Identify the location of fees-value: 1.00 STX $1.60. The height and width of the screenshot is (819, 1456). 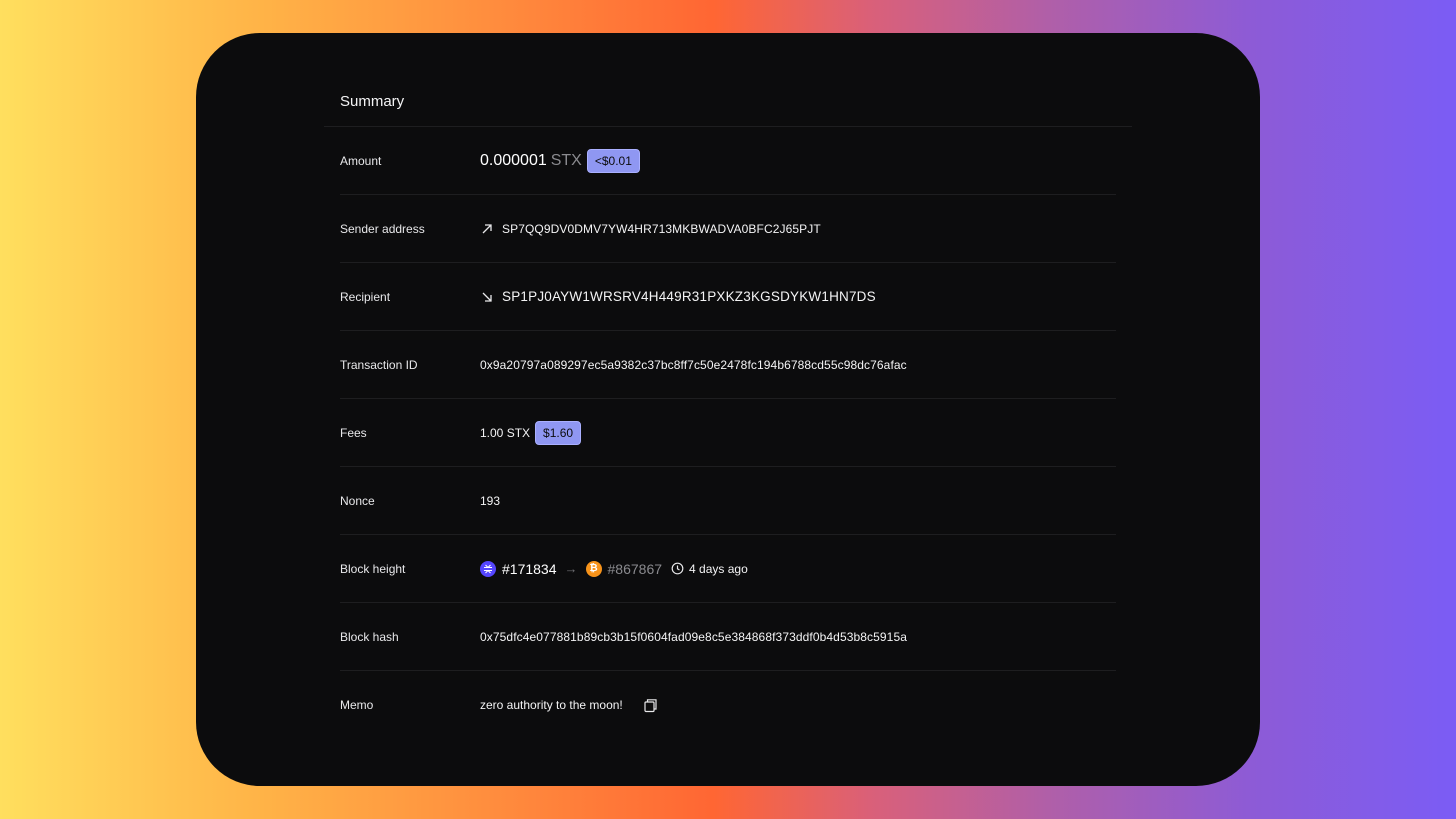
(531, 432).